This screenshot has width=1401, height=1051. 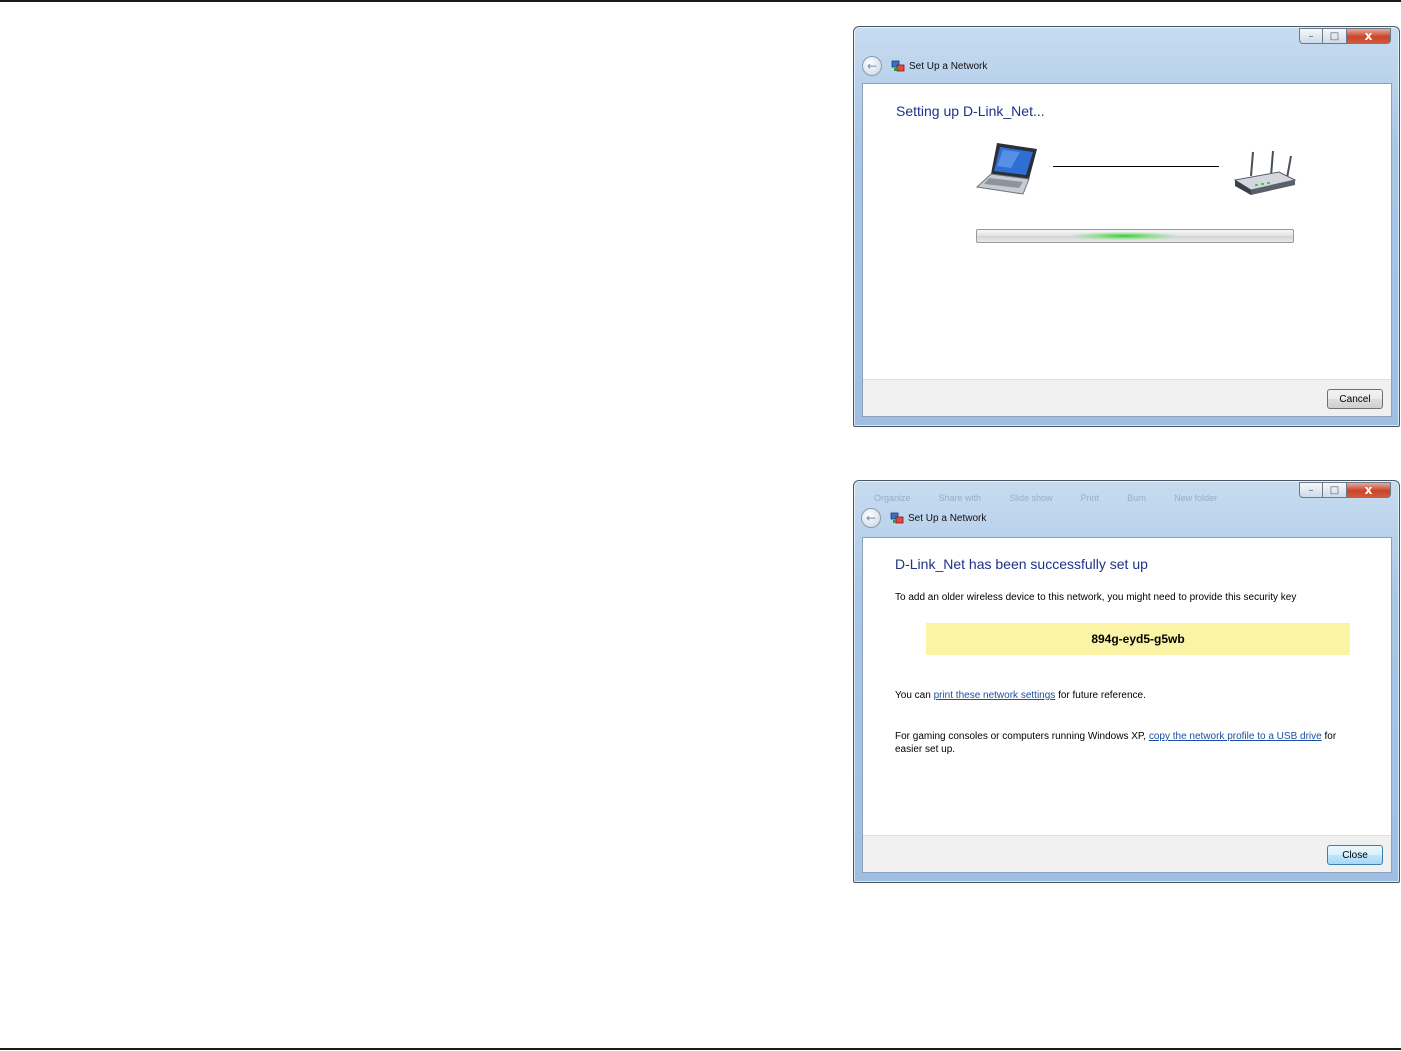 What do you see at coordinates (1137, 498) in the screenshot?
I see `ghost-menu-item: Burn` at bounding box center [1137, 498].